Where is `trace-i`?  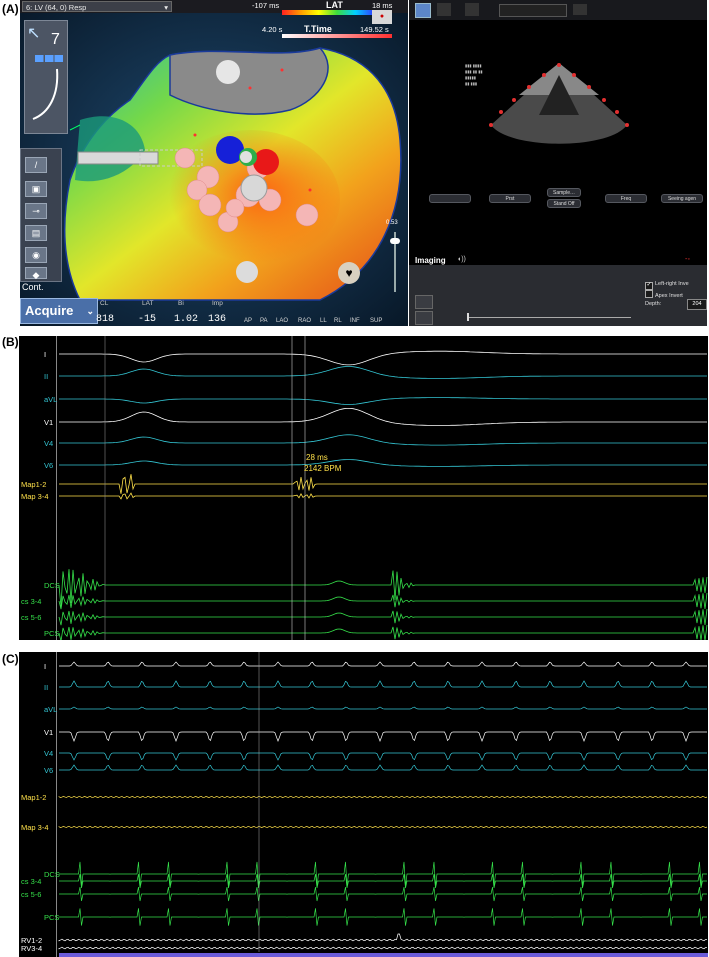
trace-i is located at coordinates (383, 358).